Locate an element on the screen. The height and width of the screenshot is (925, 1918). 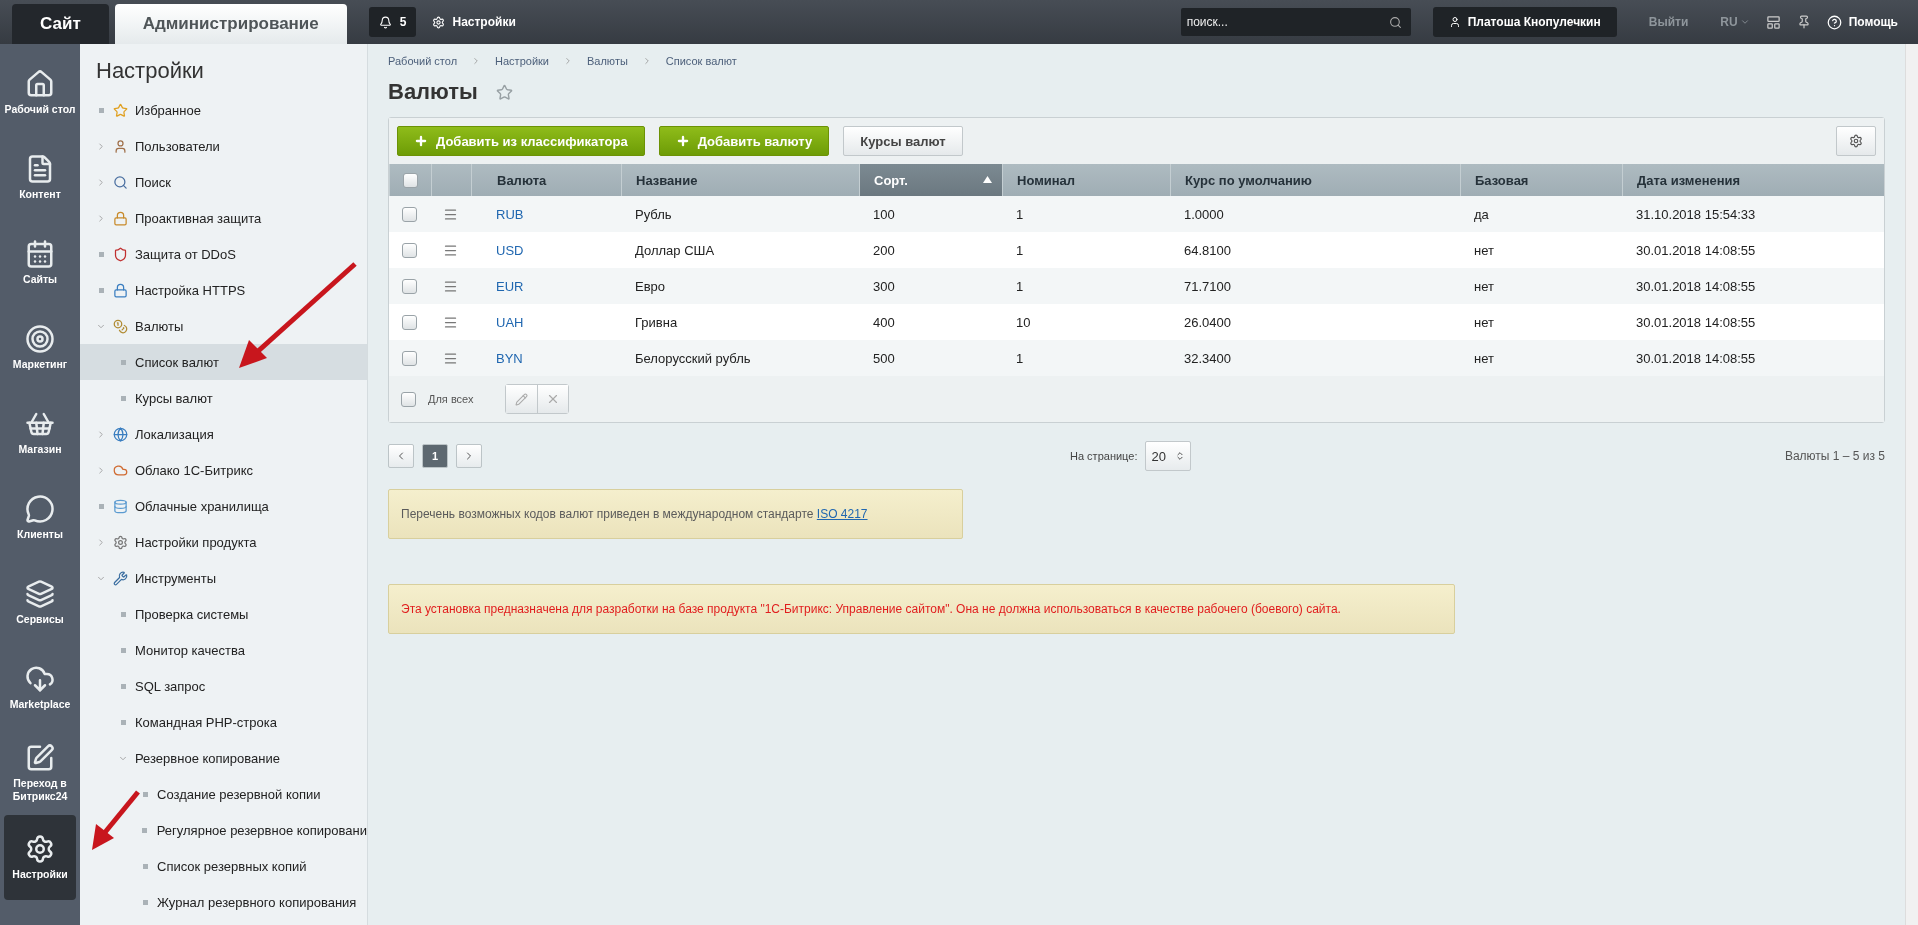
nav-item: Сервисы is located at coordinates (40, 602).